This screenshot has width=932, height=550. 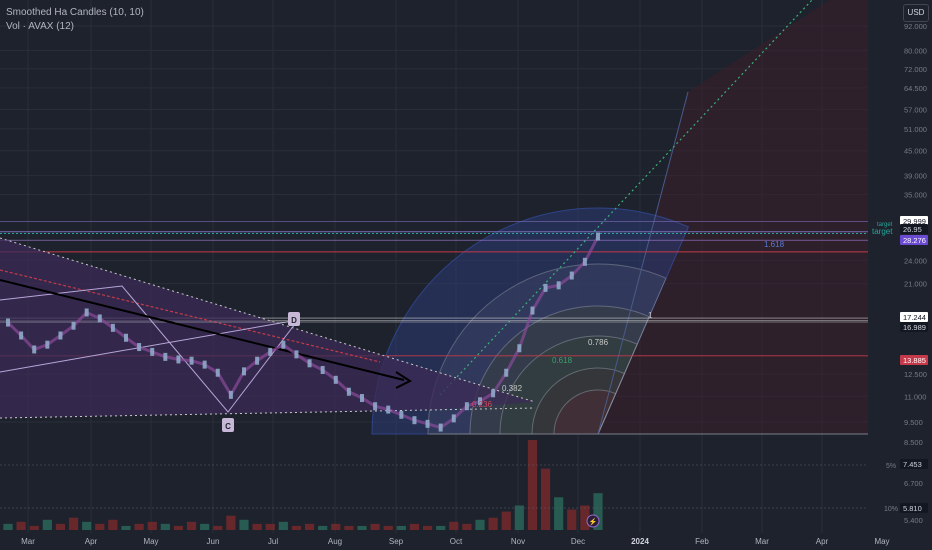 What do you see at coordinates (650, 315) in the screenshot?
I see `fib-level-label: 1` at bounding box center [650, 315].